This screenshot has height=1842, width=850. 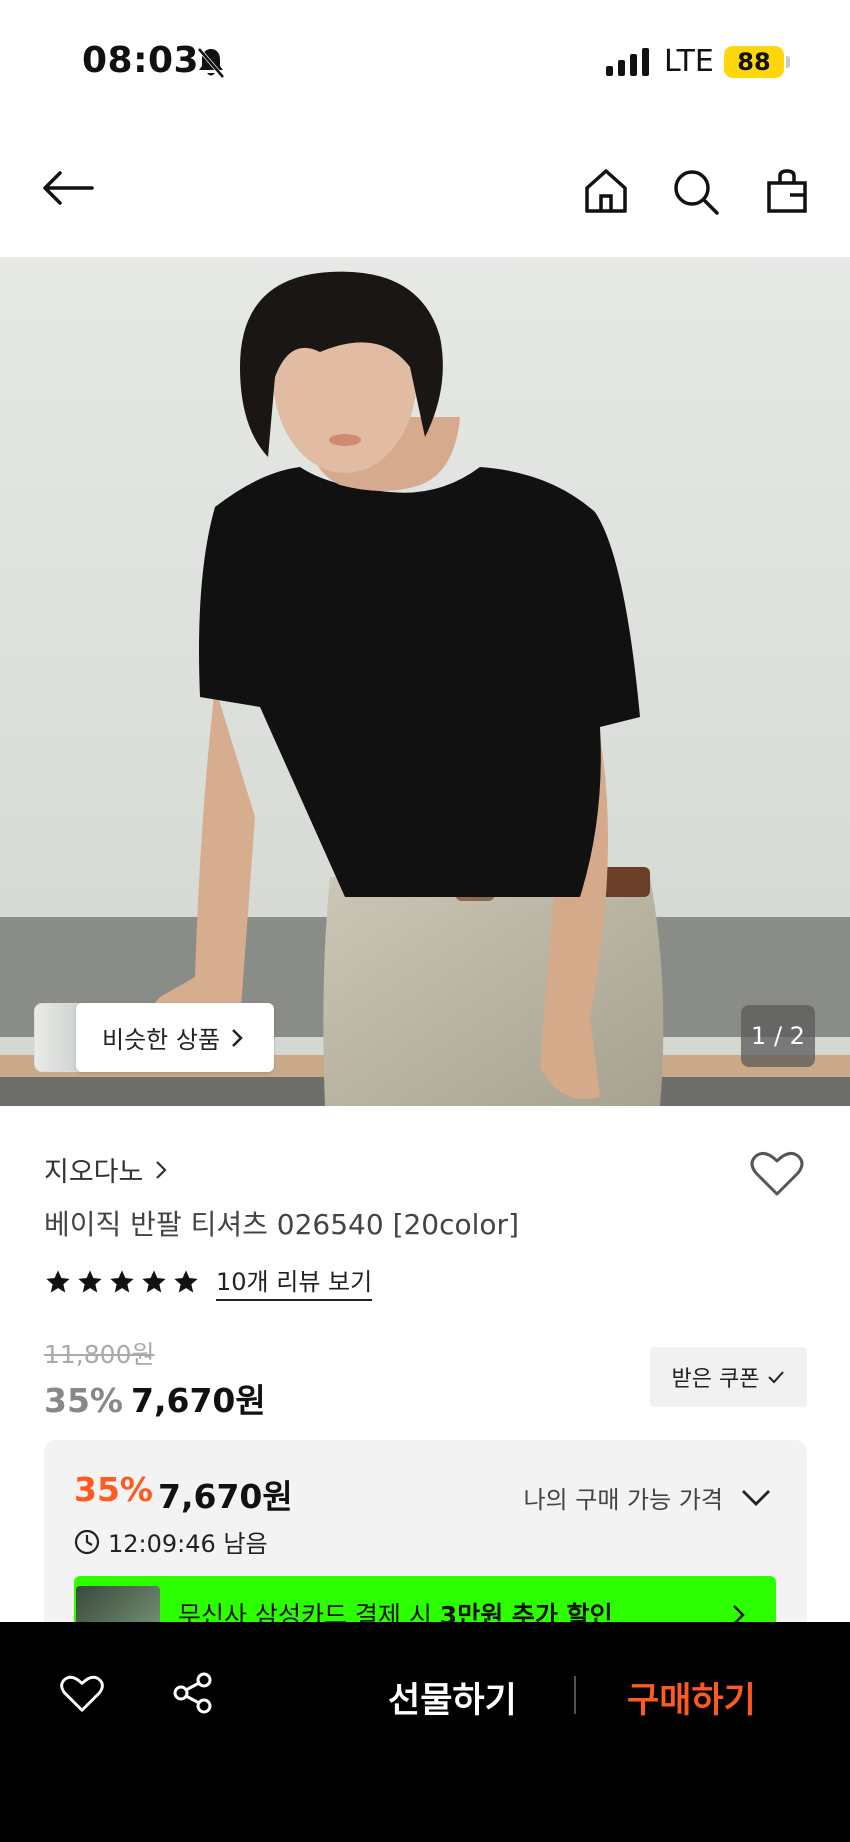 What do you see at coordinates (82, 1694) in the screenshot?
I see `heart-icon` at bounding box center [82, 1694].